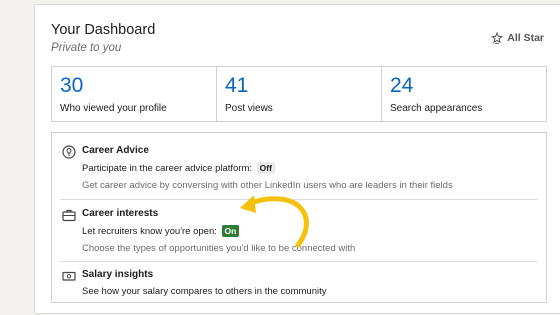 This screenshot has height=315, width=560. I want to click on lightbulb-icon, so click(69, 152).